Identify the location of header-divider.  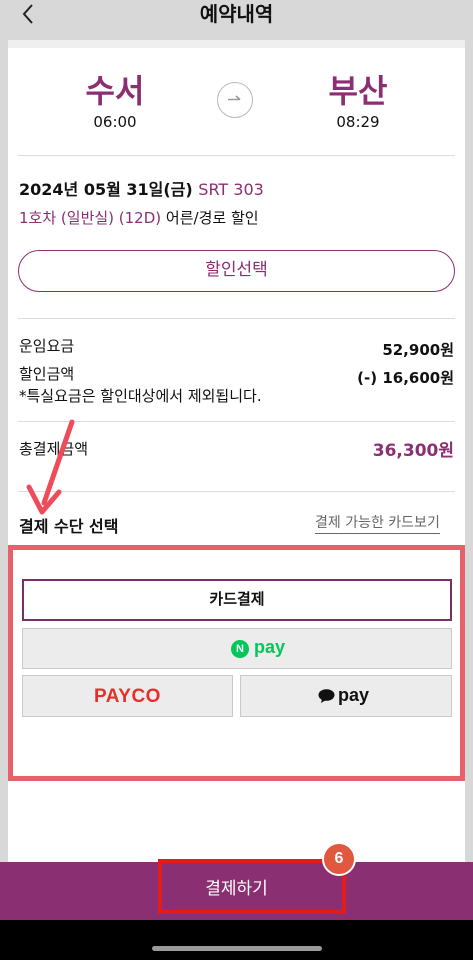
(236, 44).